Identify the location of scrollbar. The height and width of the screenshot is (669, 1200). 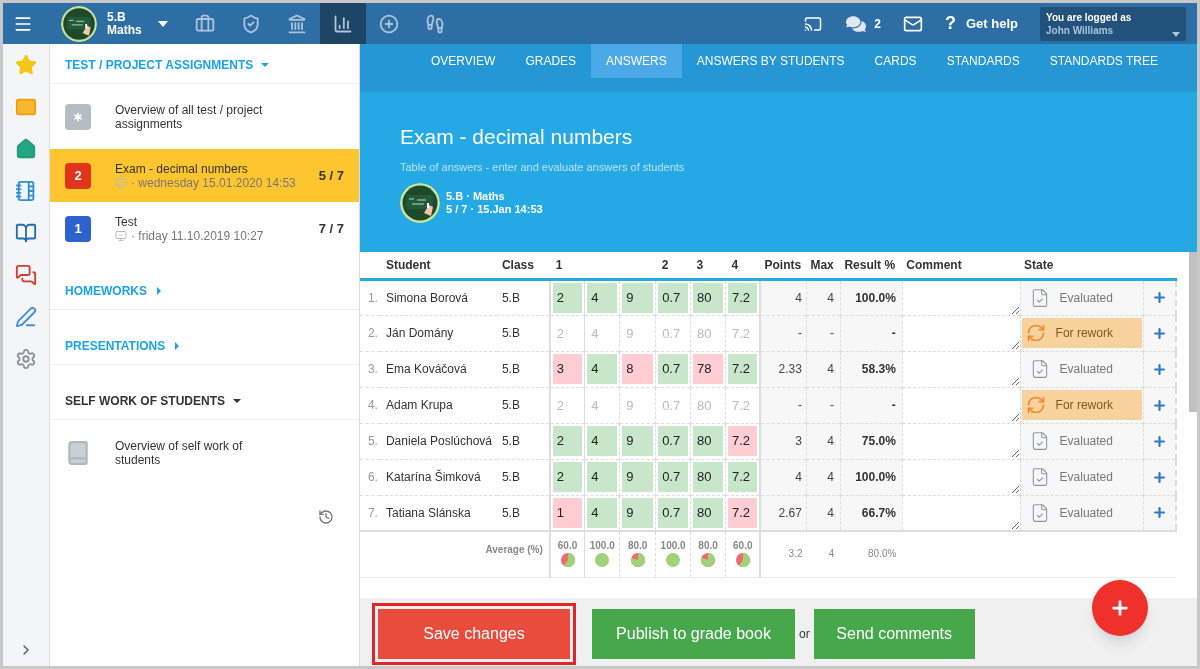
(1193, 332).